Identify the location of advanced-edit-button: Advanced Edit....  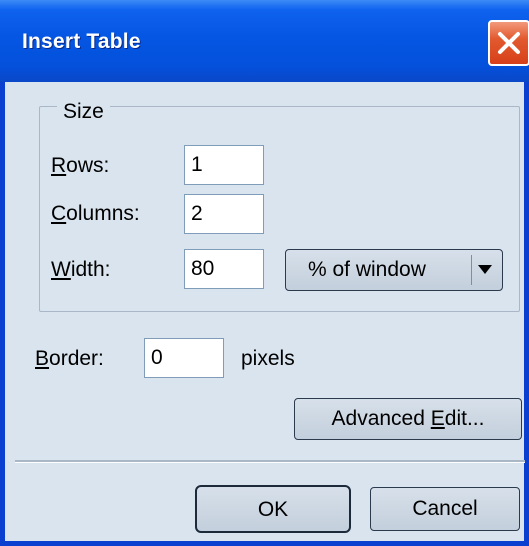
(408, 419).